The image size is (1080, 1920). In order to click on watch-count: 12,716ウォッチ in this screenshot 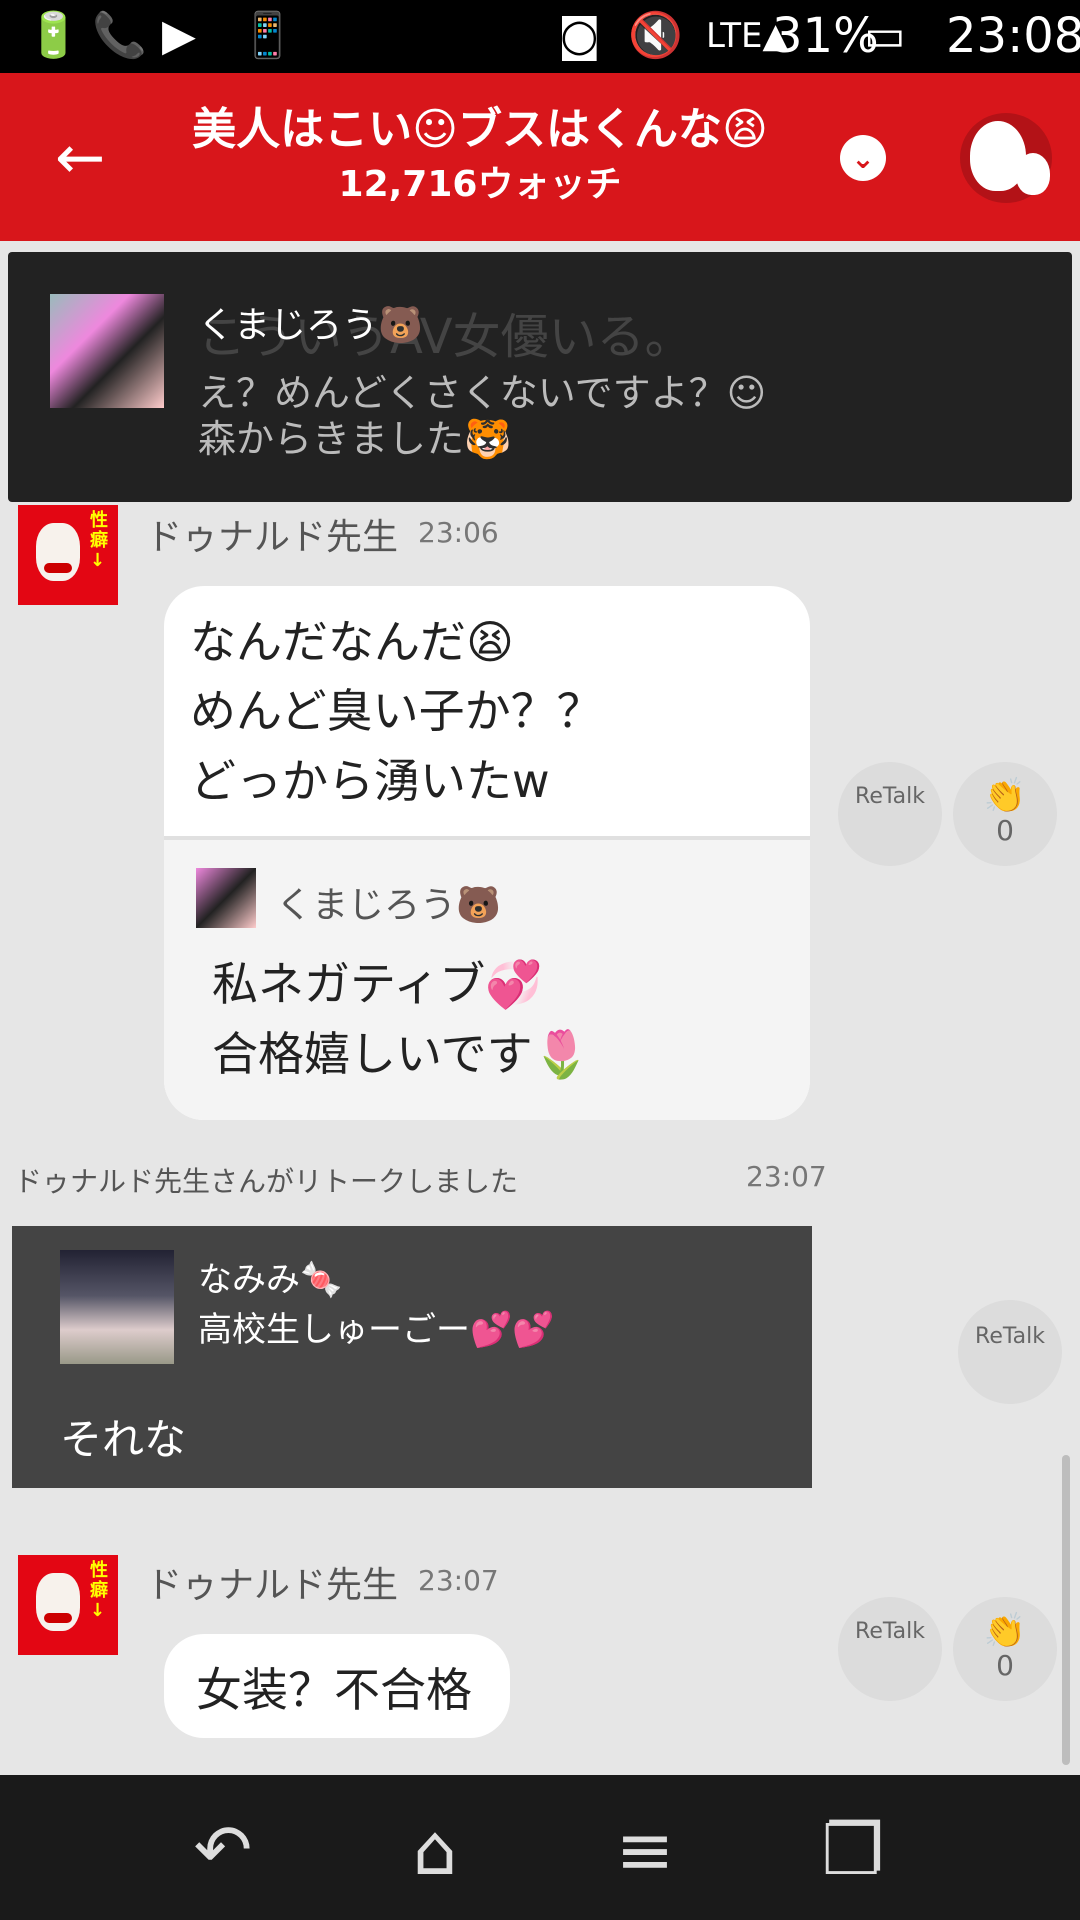, I will do `click(480, 184)`.